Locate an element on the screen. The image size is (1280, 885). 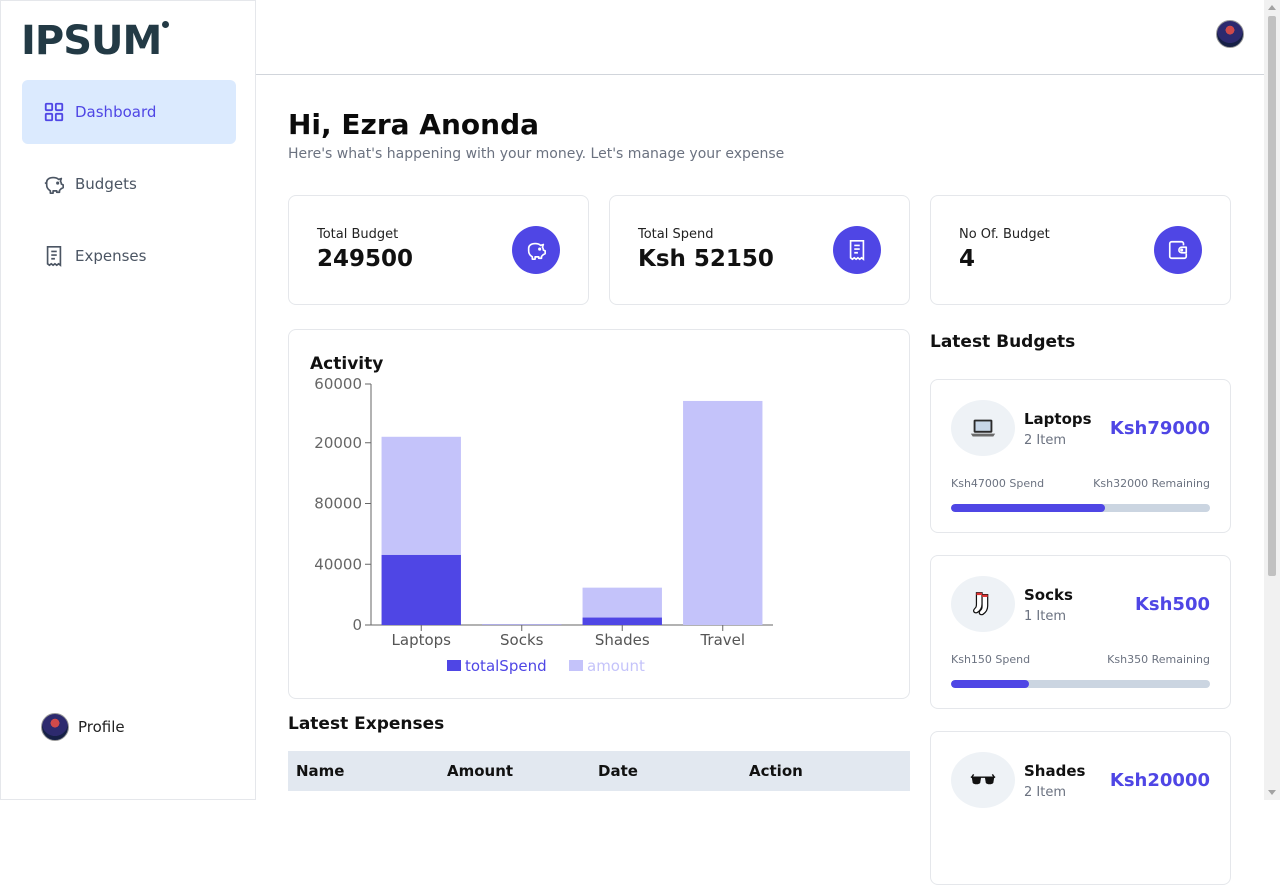
stat-card-total-spend: Total Spend Ksh 52150 is located at coordinates (759, 250).